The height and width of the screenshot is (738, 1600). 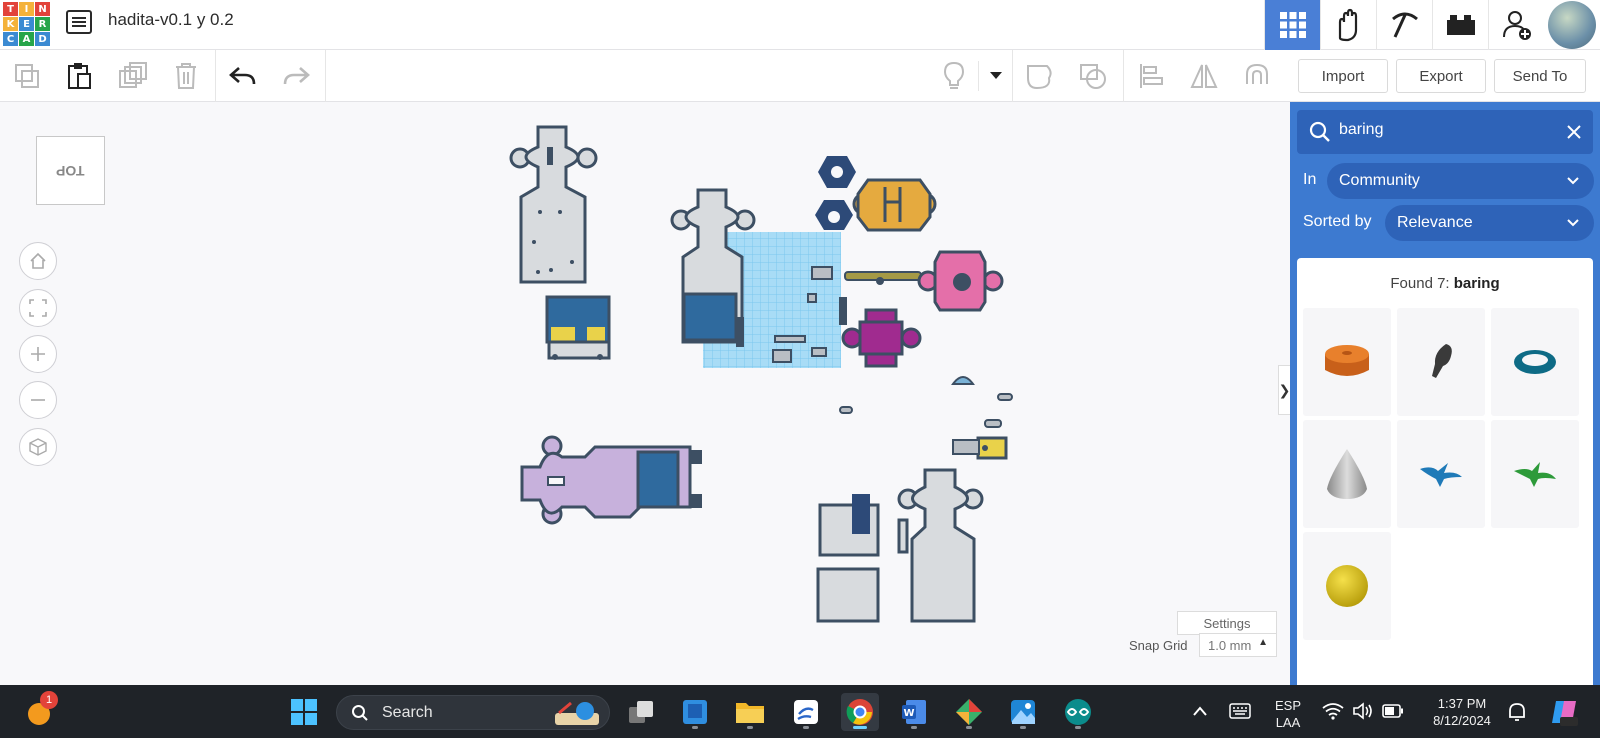 What do you see at coordinates (473, 712) in the screenshot?
I see `taskbar-search: Search` at bounding box center [473, 712].